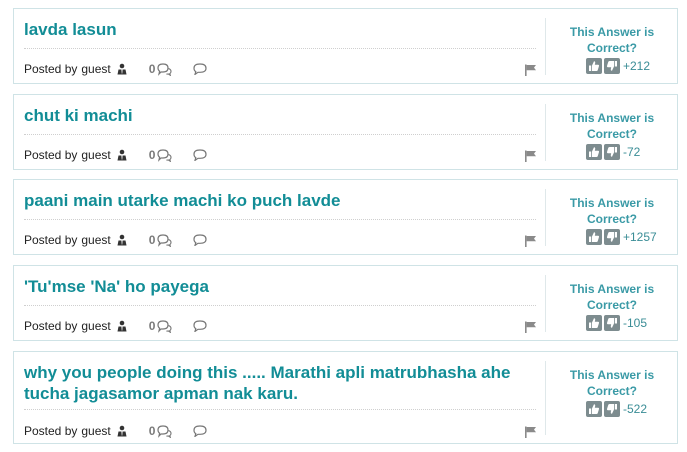  I want to click on vote-panel: This Answer is Correct? +212, so click(611, 46).